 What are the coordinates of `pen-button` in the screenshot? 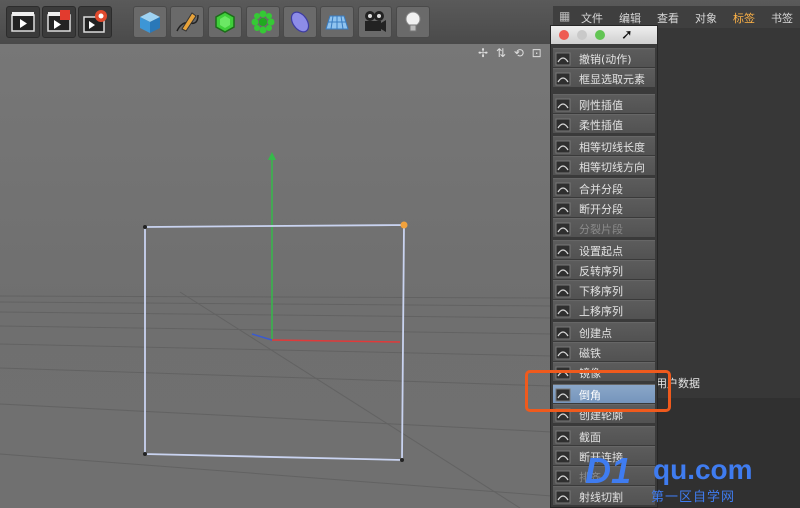 It's located at (187, 22).